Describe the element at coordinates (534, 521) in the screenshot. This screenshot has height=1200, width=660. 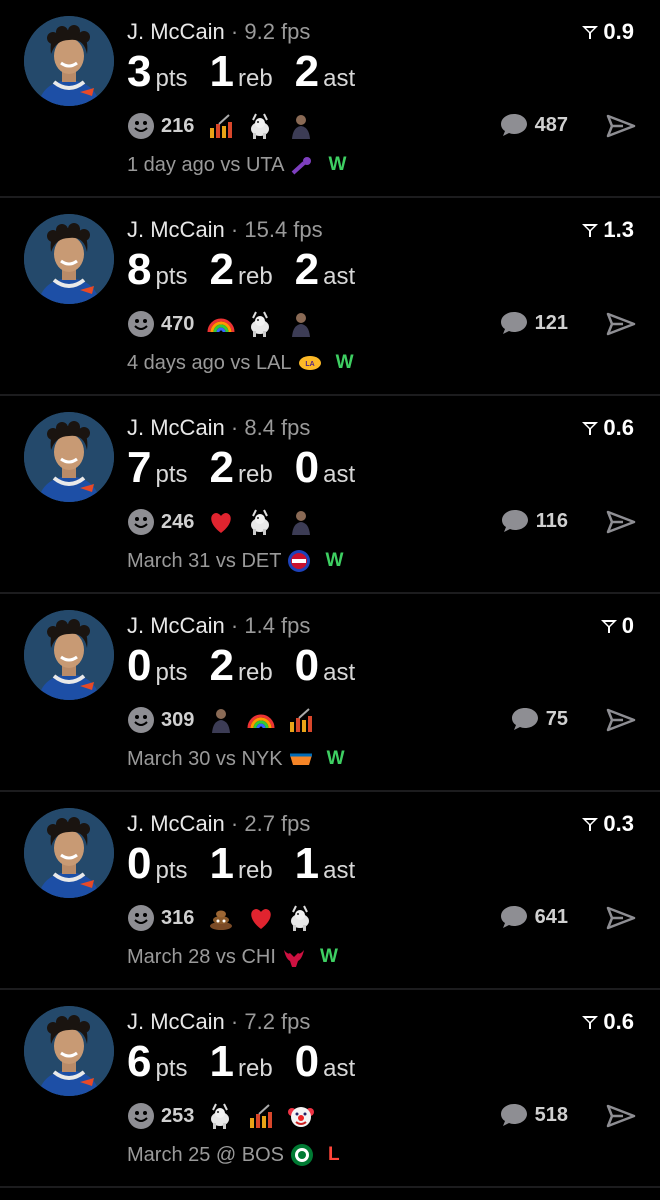
I see `comments-button: 116` at that location.